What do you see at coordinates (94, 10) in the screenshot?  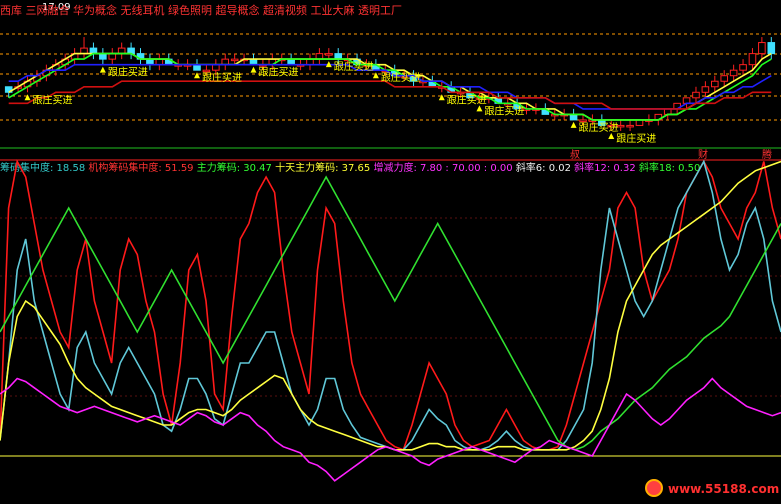 I see `concept-tag: 华为概念` at bounding box center [94, 10].